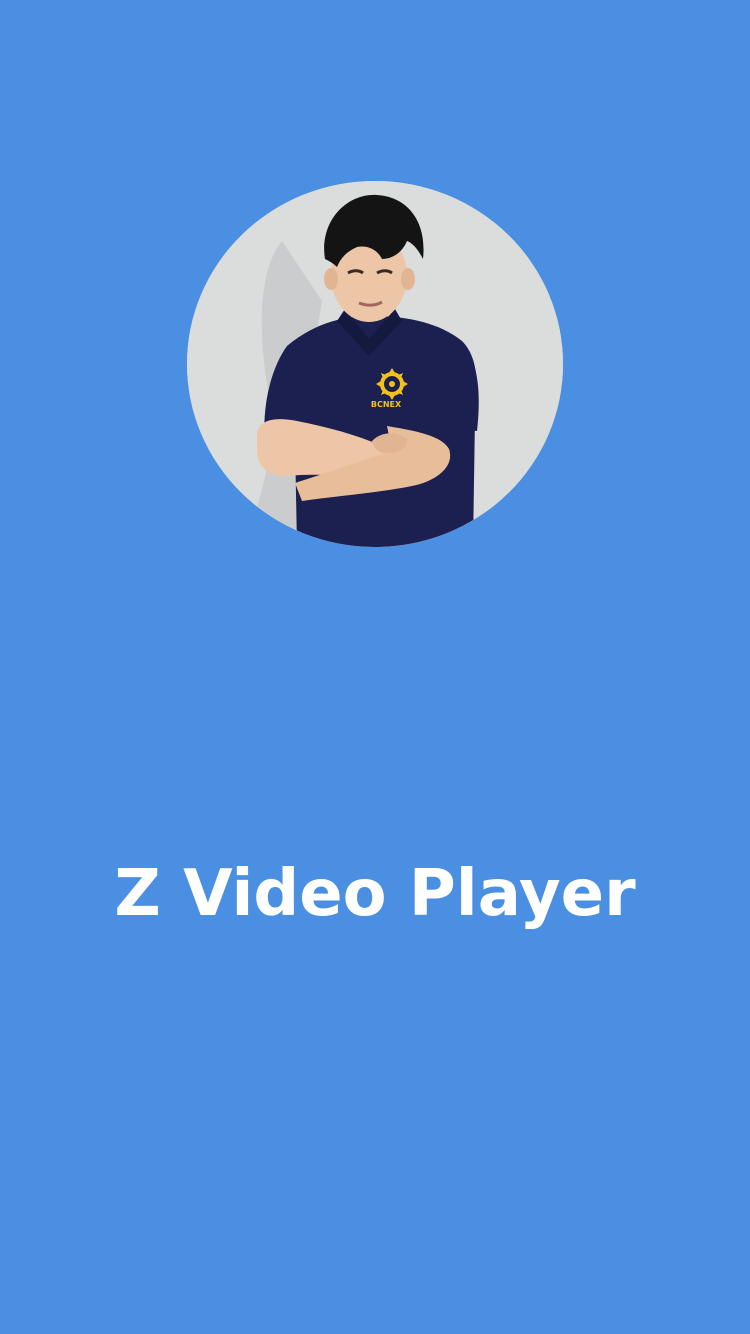  I want to click on shirt-logo-text: BCNEX, so click(386, 404).